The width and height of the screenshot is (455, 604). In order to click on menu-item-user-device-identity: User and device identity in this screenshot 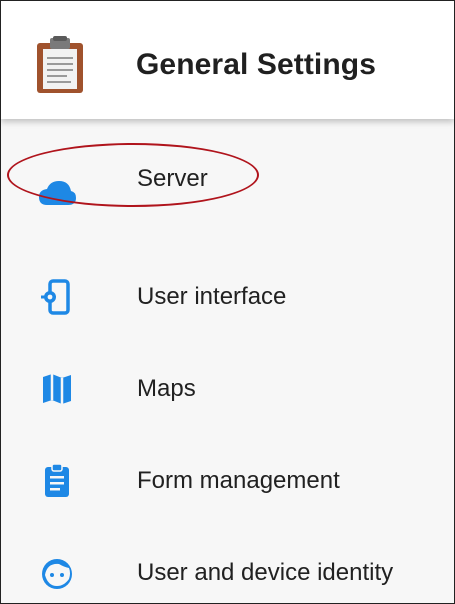, I will do `click(227, 565)`.